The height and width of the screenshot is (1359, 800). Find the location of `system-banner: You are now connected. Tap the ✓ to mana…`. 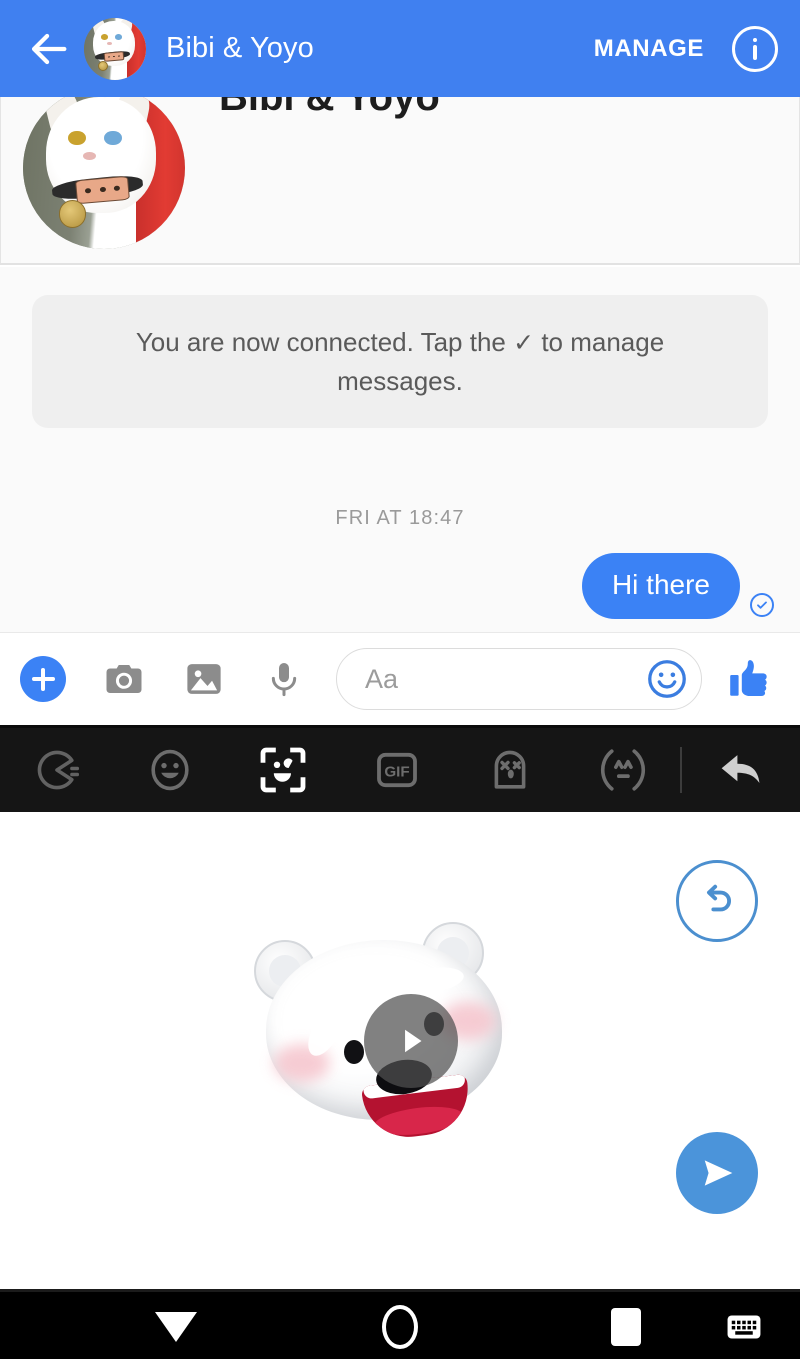

system-banner: You are now connected. Tap the ✓ to mana… is located at coordinates (400, 361).